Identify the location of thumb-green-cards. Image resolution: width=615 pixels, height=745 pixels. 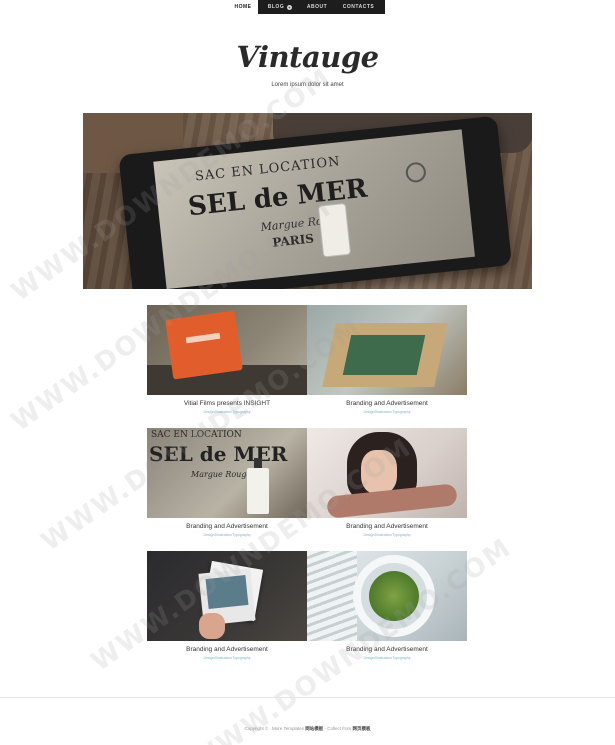
(384, 355).